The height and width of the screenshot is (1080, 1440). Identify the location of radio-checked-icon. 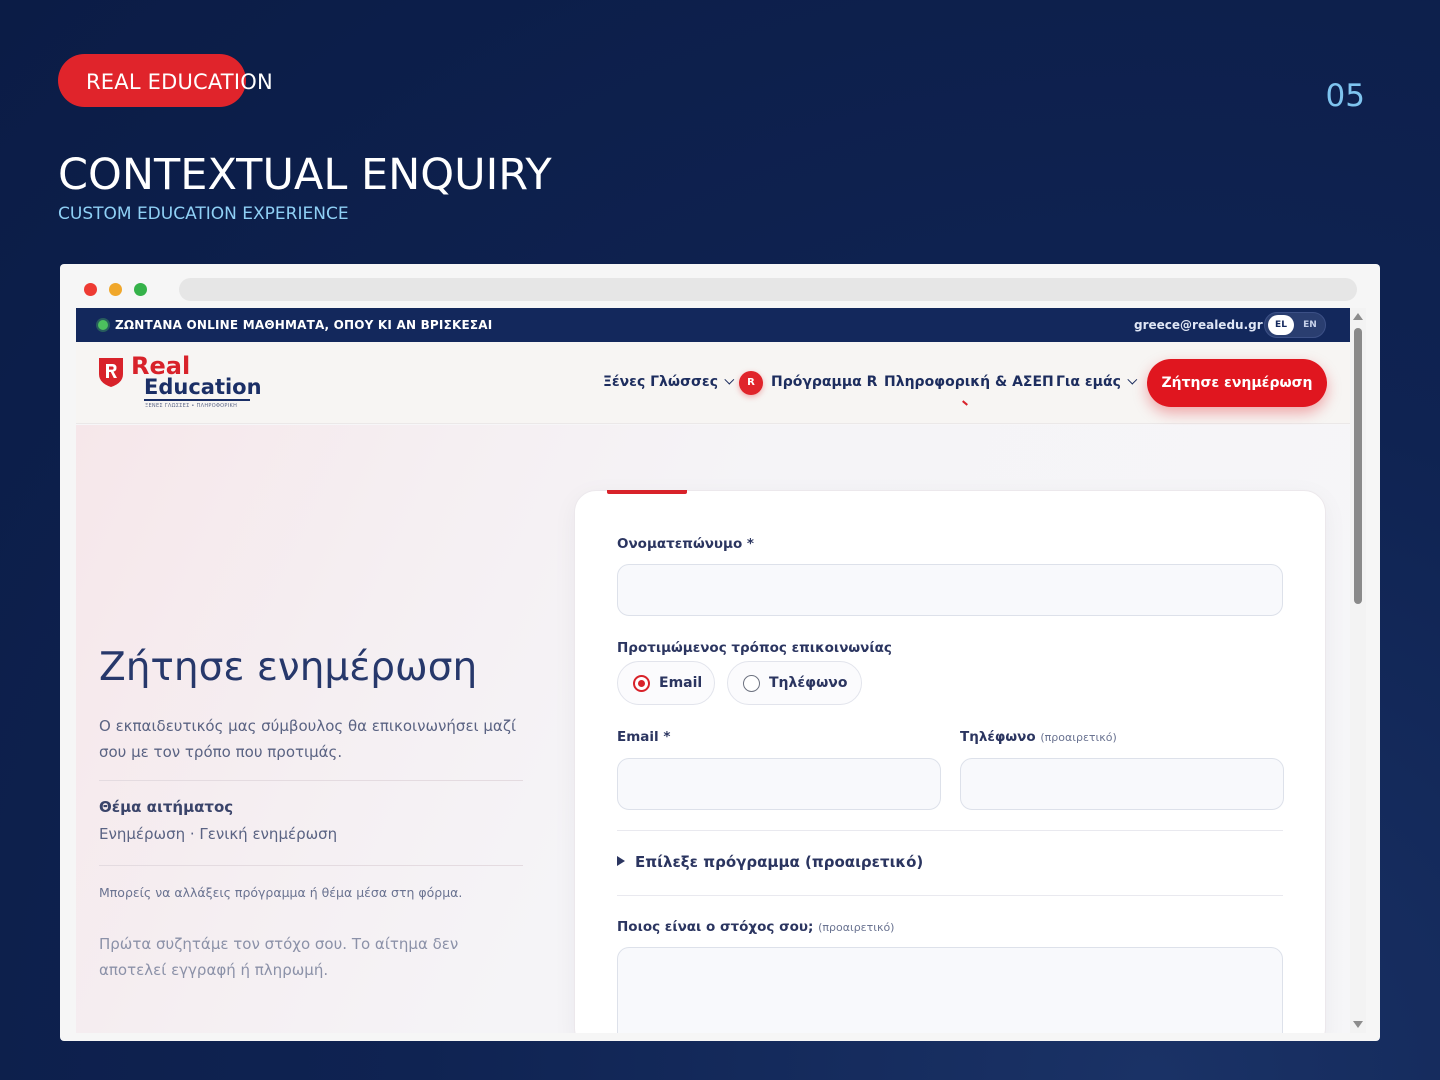
(641, 683).